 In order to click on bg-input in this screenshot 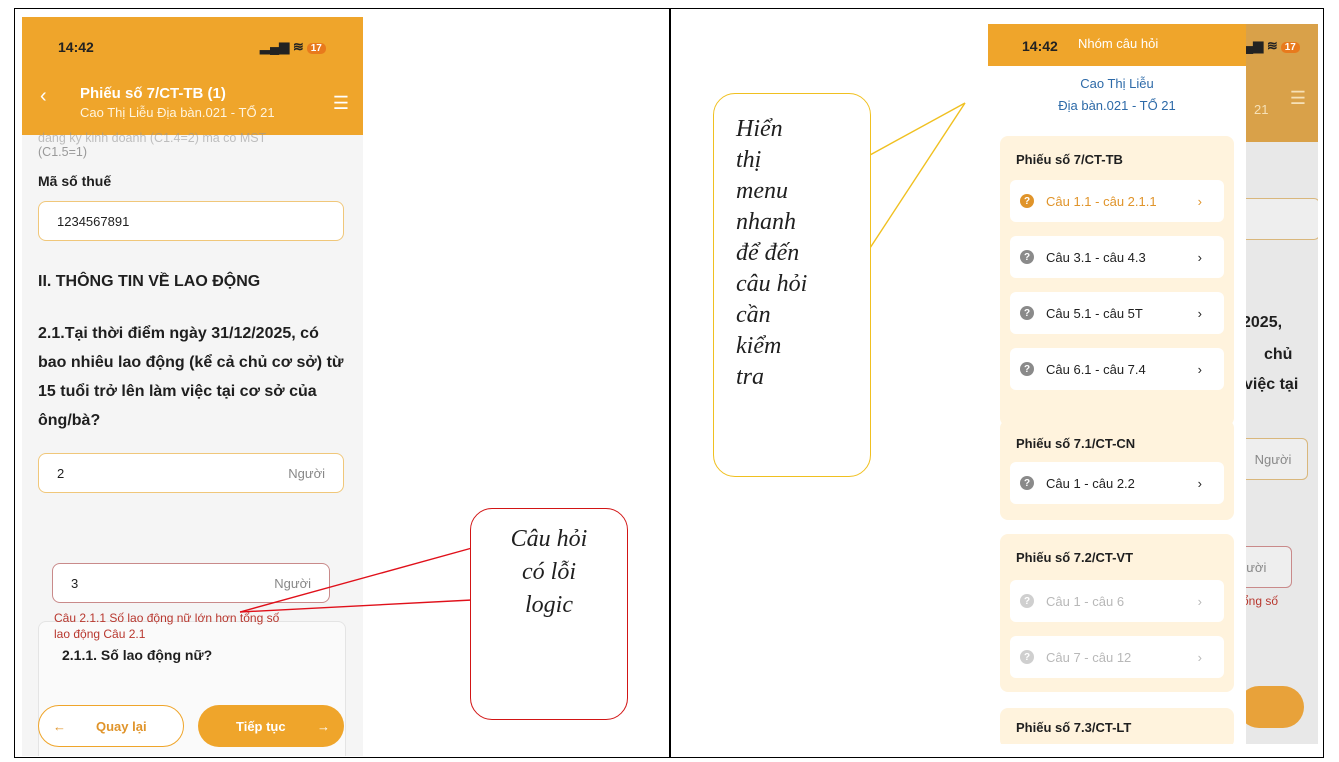, I will do `click(1278, 219)`.